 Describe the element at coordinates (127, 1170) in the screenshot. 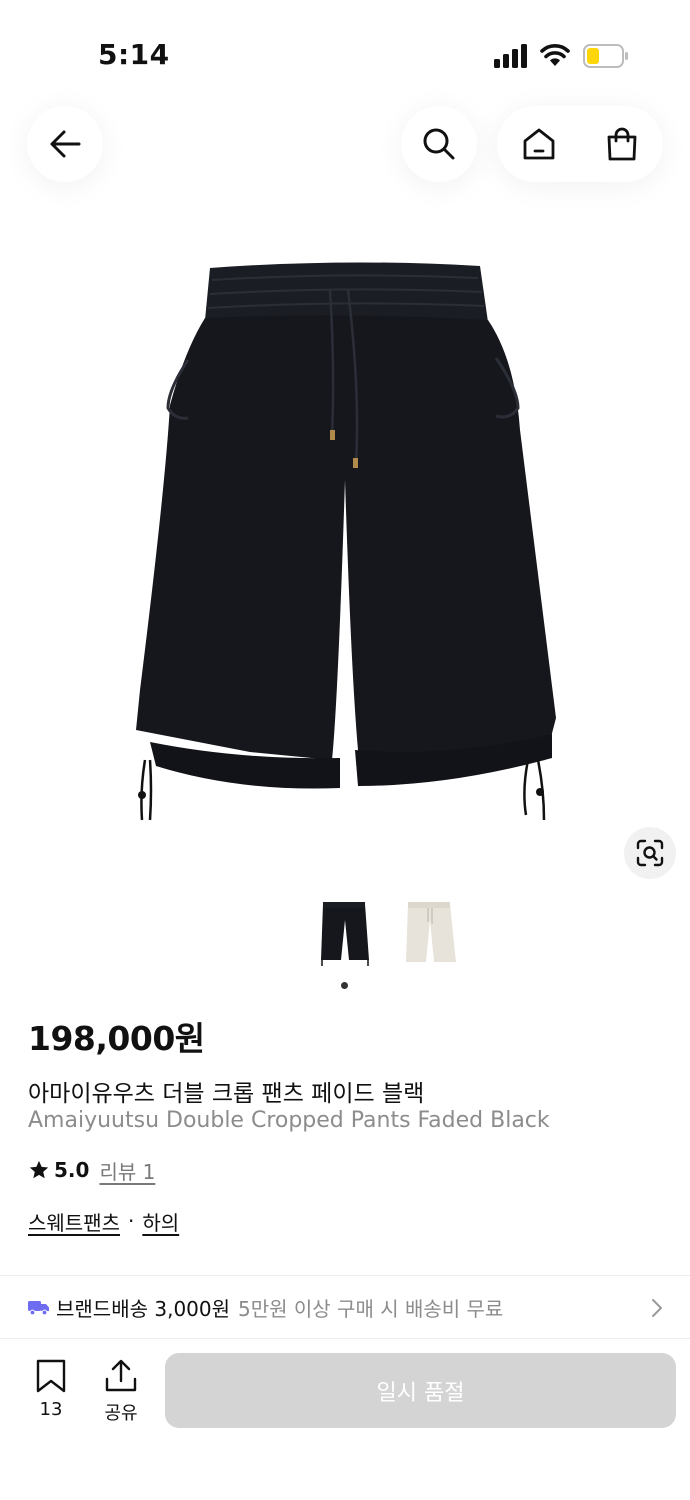

I see `review-link: 리뷰 1` at that location.